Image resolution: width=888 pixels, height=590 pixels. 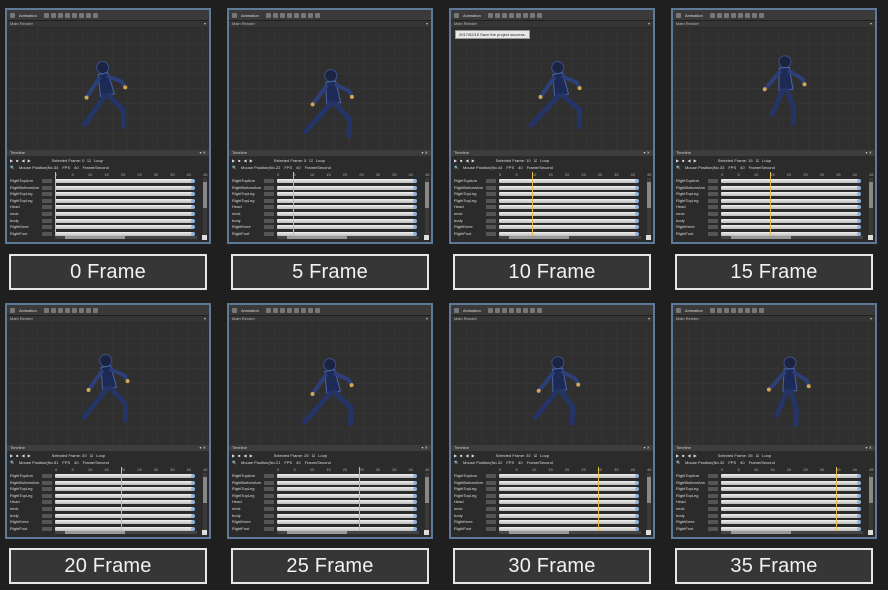 What do you see at coordinates (325, 214) in the screenshot?
I see `track-row: neck` at bounding box center [325, 214].